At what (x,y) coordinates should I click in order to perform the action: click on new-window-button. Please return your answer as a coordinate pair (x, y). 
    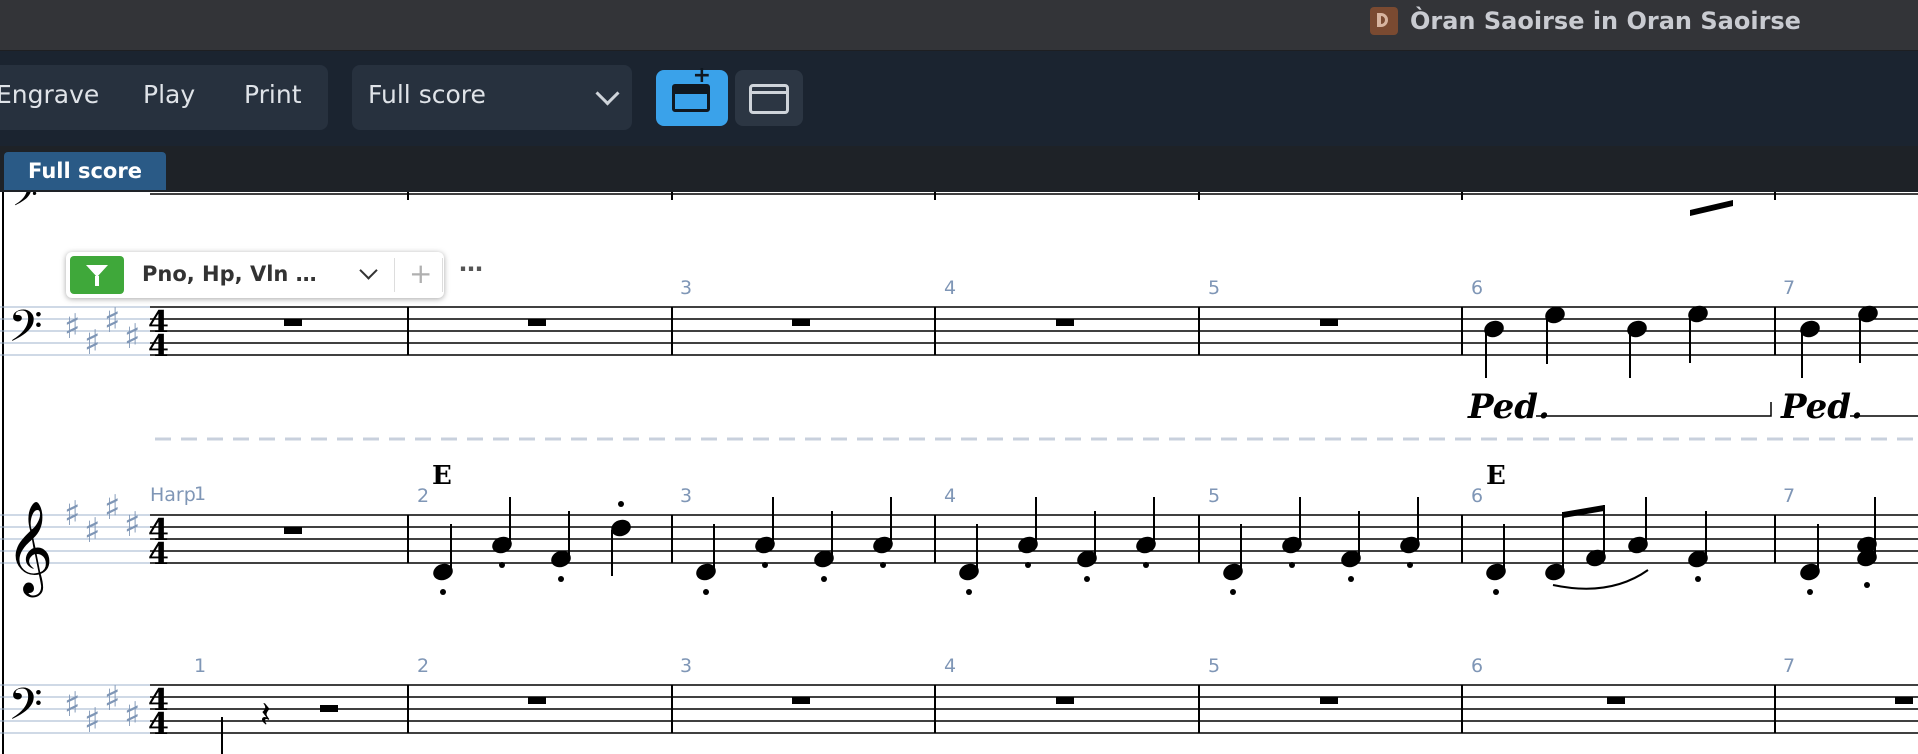
    Looking at the image, I should click on (769, 98).